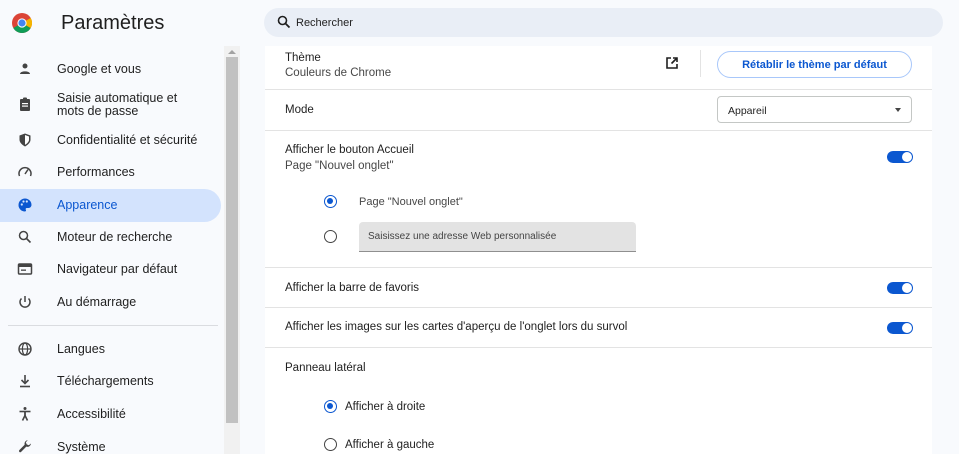 This screenshot has height=454, width=959. I want to click on person-icon, so click(25, 68).